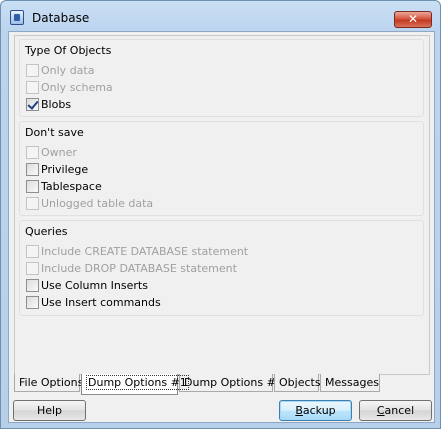 Image resolution: width=443 pixels, height=431 pixels. I want to click on option-blobs: Blobs, so click(48, 104).